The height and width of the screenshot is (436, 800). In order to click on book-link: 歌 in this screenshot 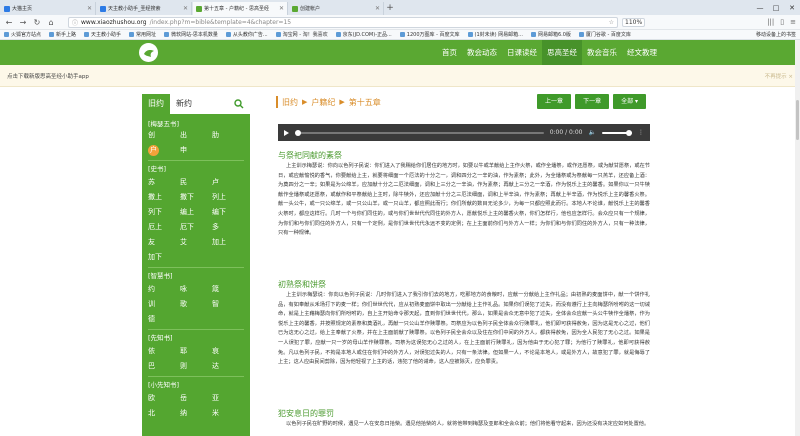, I will do `click(196, 304)`.